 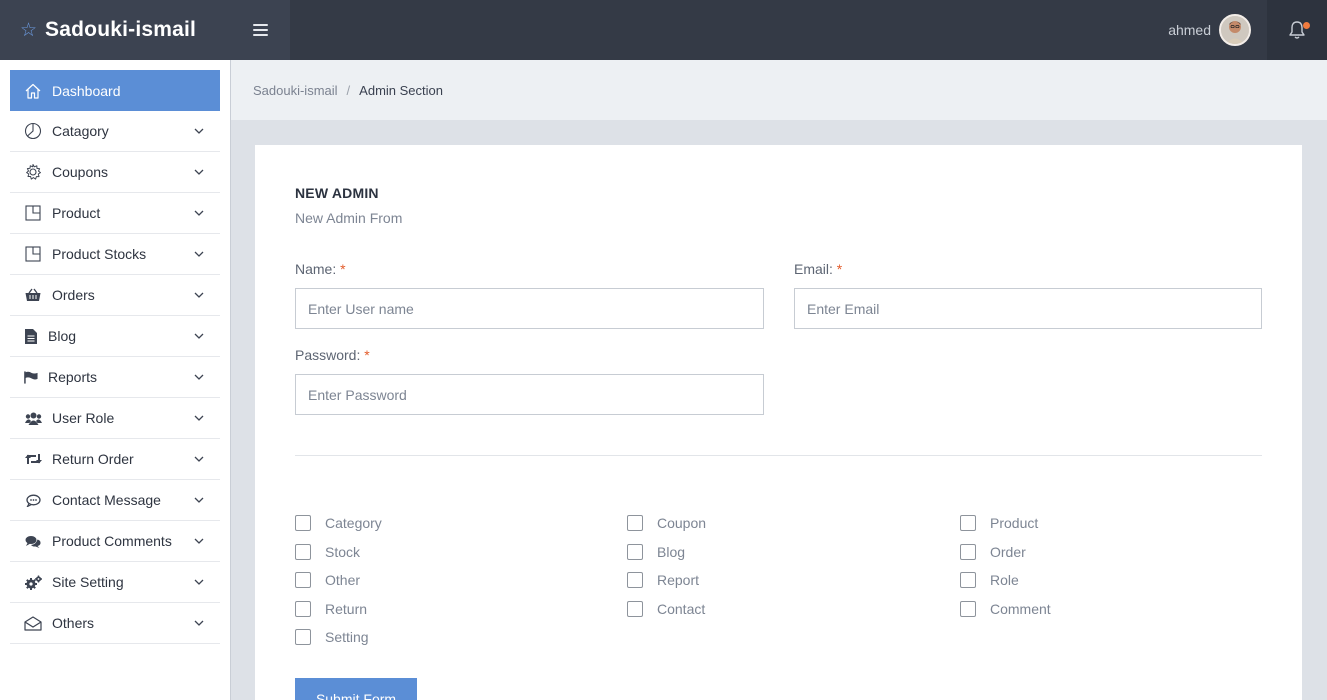 I want to click on top-bar: ☆ Sadouki-ismail ahmed, so click(x=663, y=30).